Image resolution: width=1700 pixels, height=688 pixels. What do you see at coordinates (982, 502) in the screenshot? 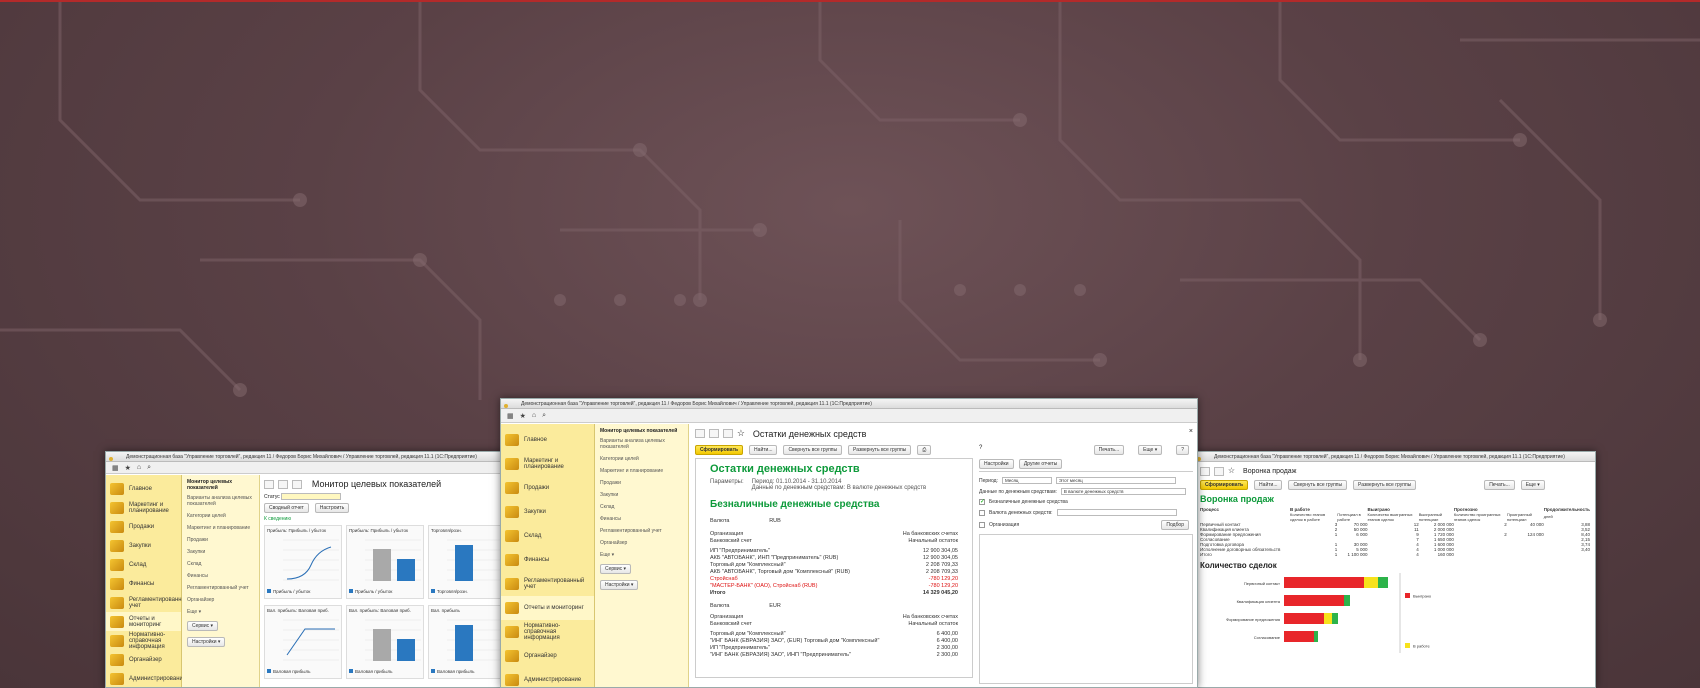
I see `cashless-checkbox: ✓` at bounding box center [982, 502].